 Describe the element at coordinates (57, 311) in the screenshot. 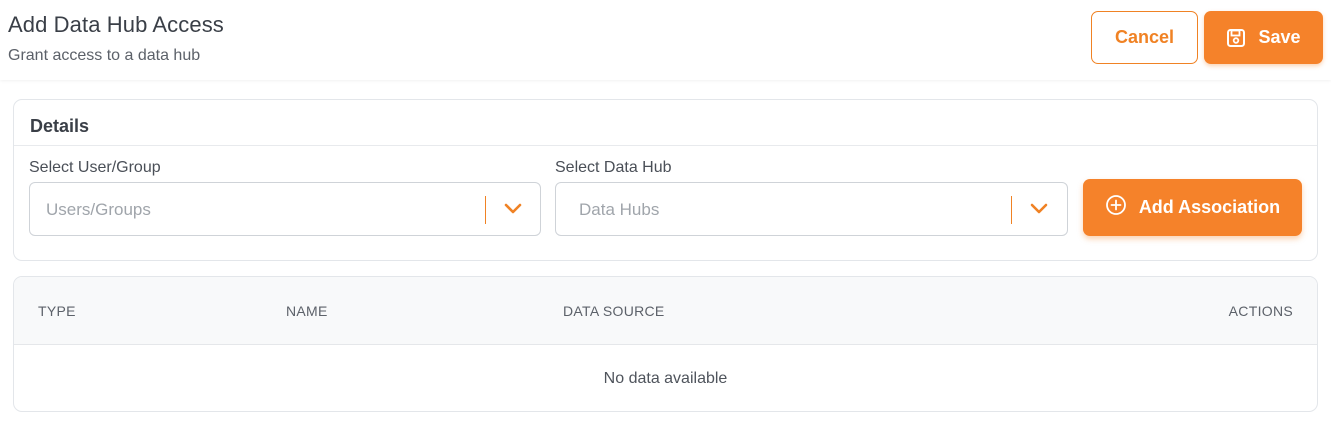

I see `column-header-type: TYPE` at that location.